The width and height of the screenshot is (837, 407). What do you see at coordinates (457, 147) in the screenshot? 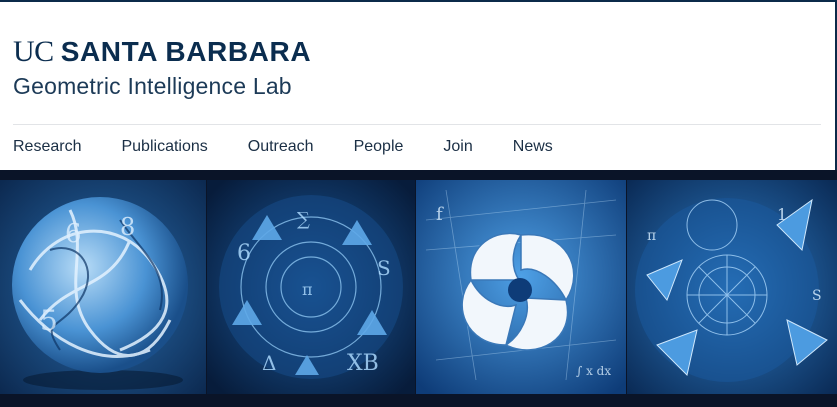
I see `nav-join: Join` at bounding box center [457, 147].